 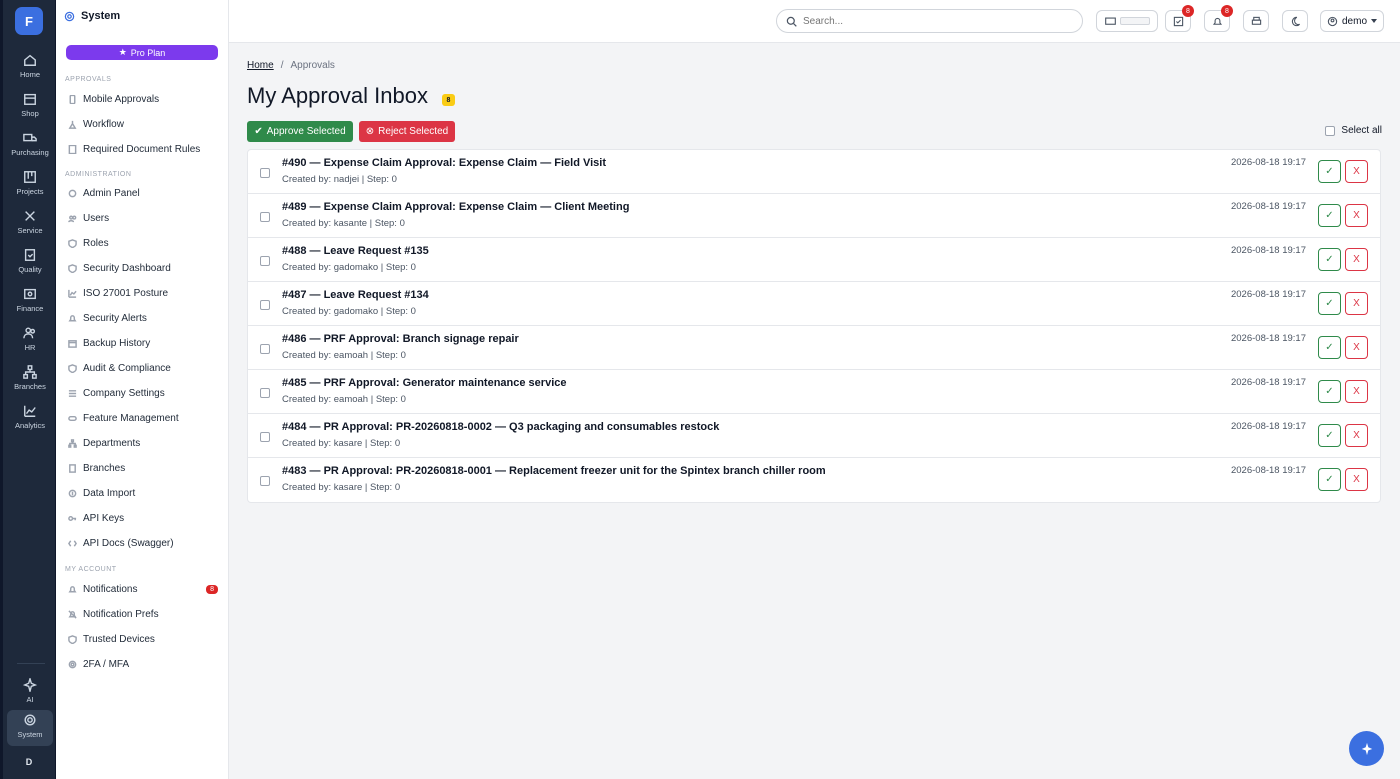 What do you see at coordinates (1256, 21) in the screenshot?
I see `print-button` at bounding box center [1256, 21].